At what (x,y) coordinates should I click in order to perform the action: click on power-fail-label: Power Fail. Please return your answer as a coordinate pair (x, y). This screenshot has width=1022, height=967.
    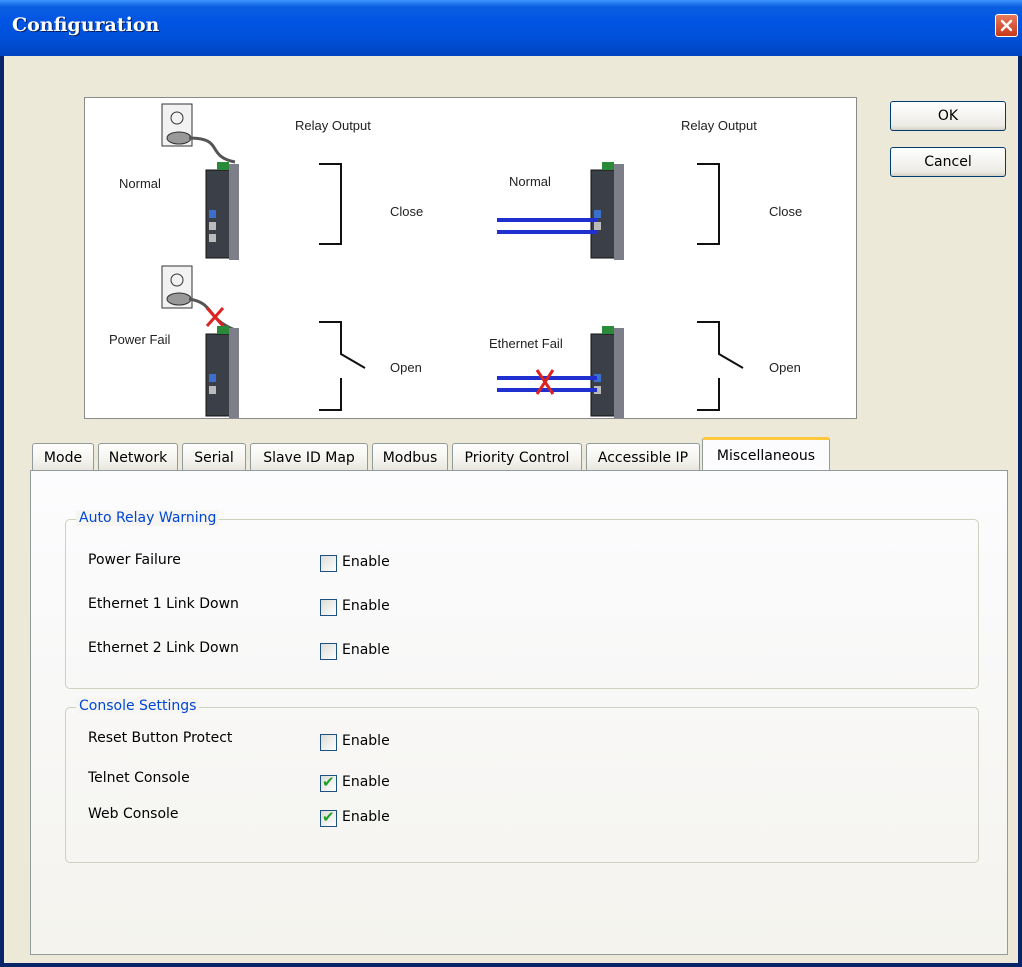
    Looking at the image, I should click on (140, 339).